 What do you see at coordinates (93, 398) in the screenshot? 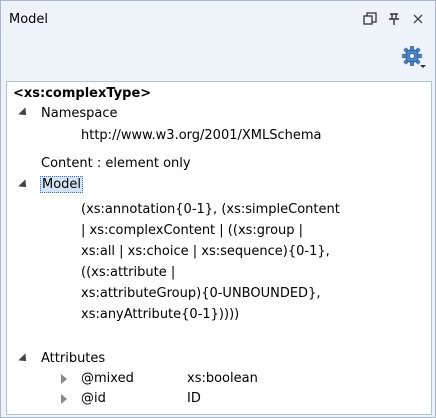
I see `attribute-name: @id` at bounding box center [93, 398].